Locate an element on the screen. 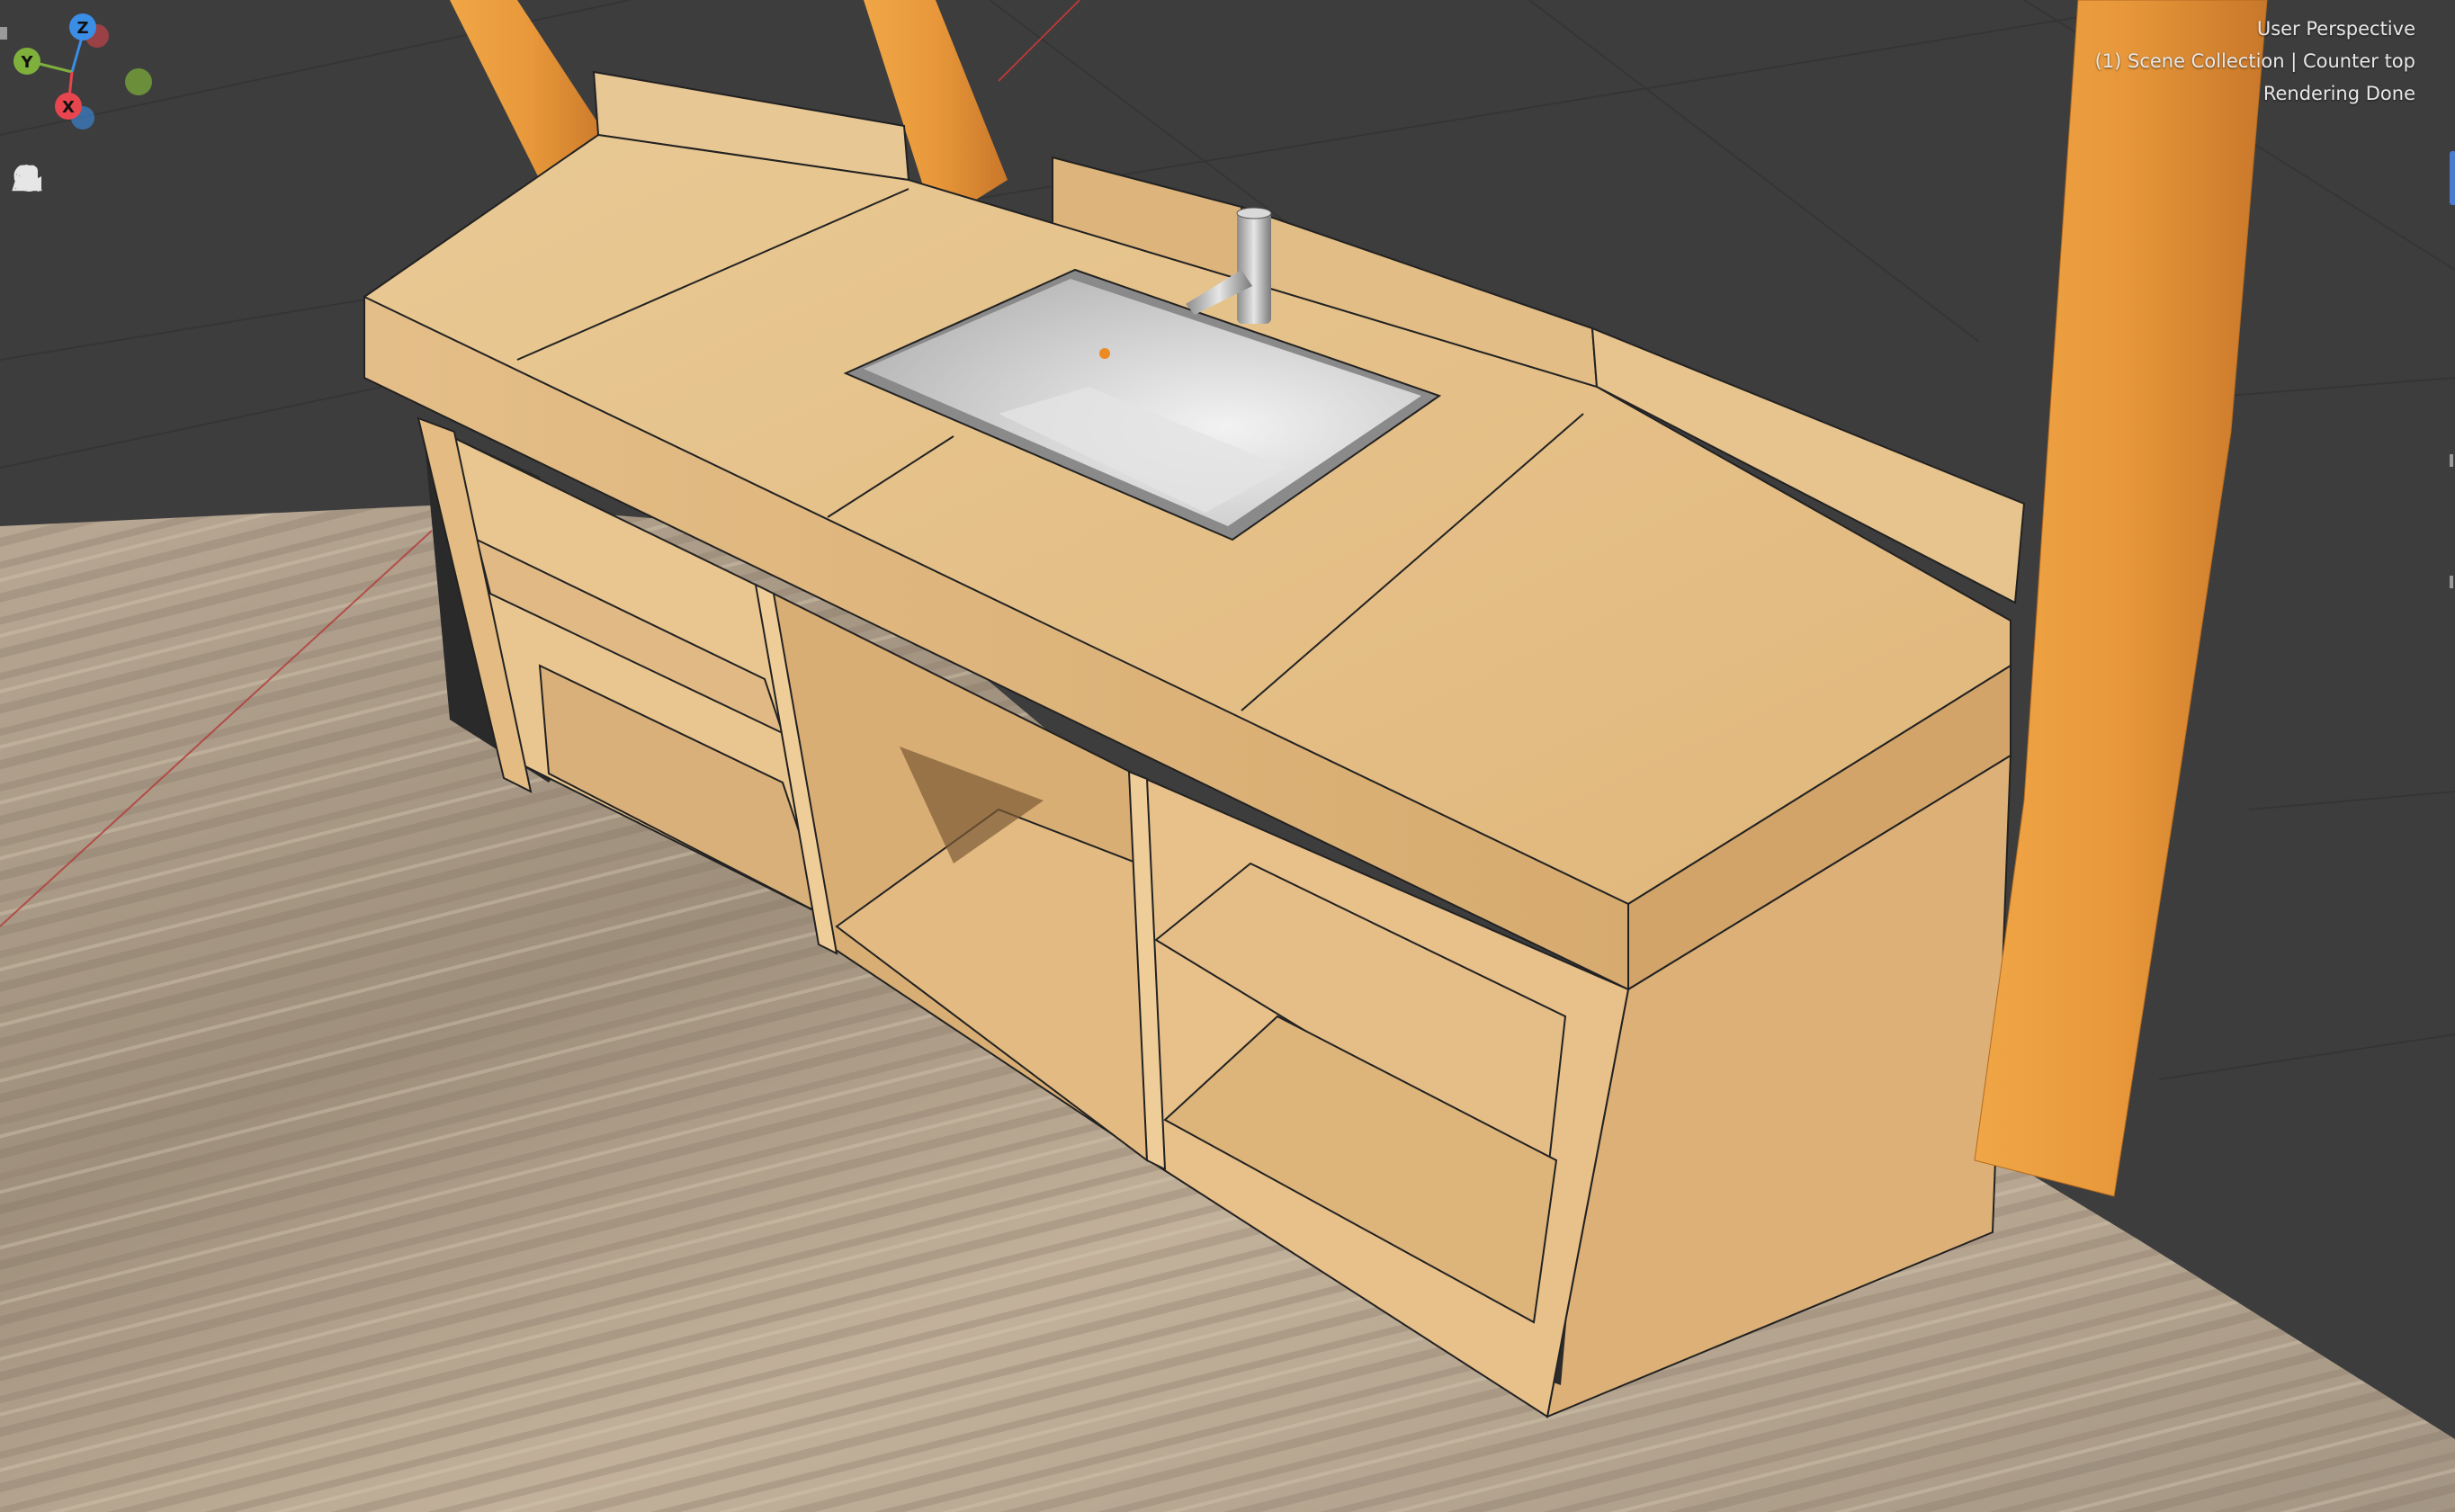 The height and width of the screenshot is (1512, 2455). collection-label: (1) Scene Collection | Counter top is located at coordinates (2254, 61).